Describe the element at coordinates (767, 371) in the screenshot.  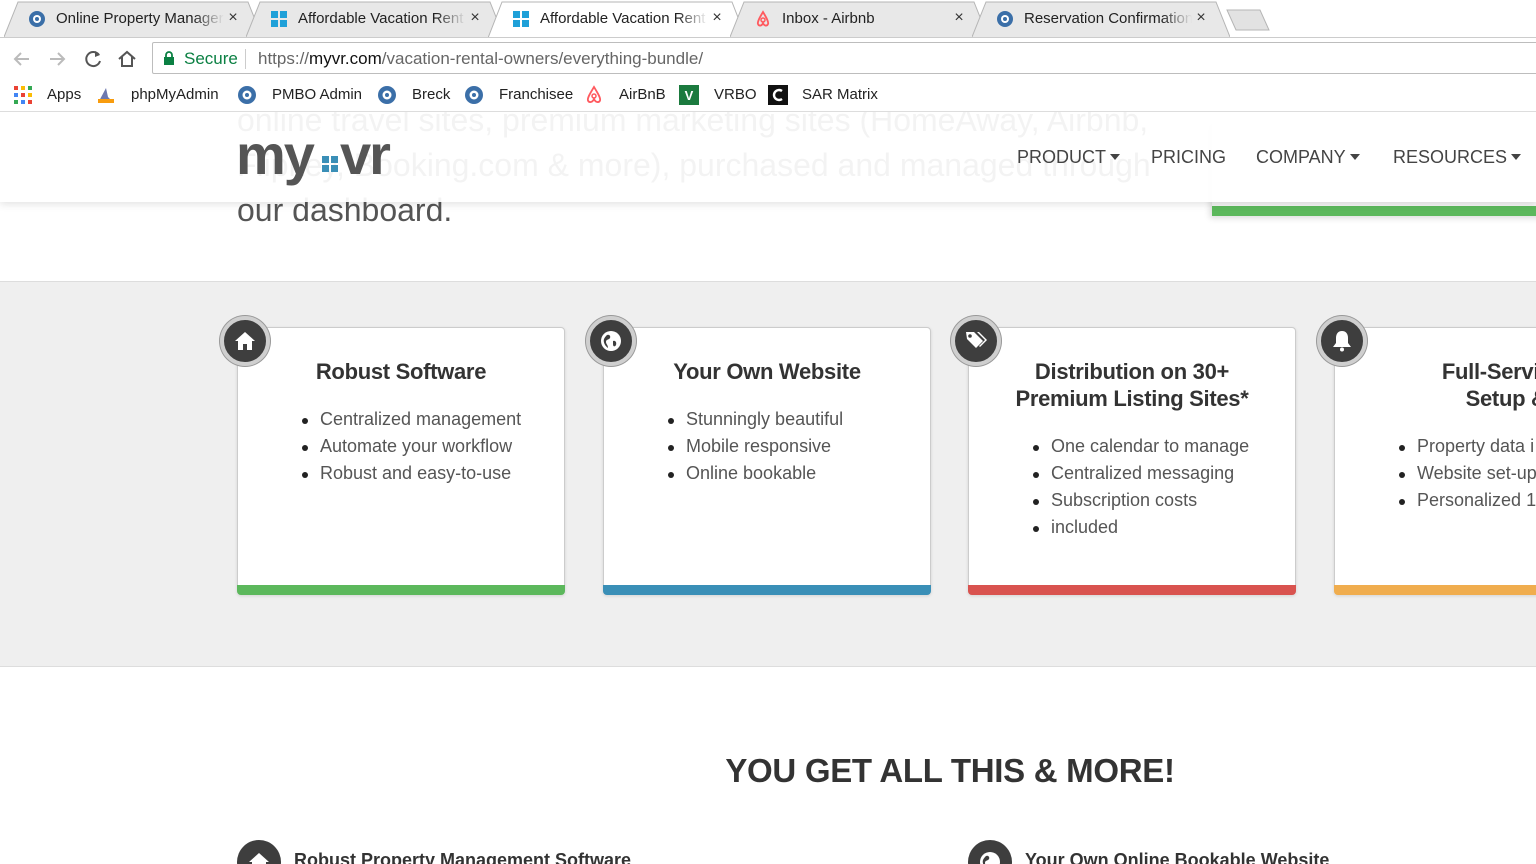
I see `card-title: Your Own Website` at that location.